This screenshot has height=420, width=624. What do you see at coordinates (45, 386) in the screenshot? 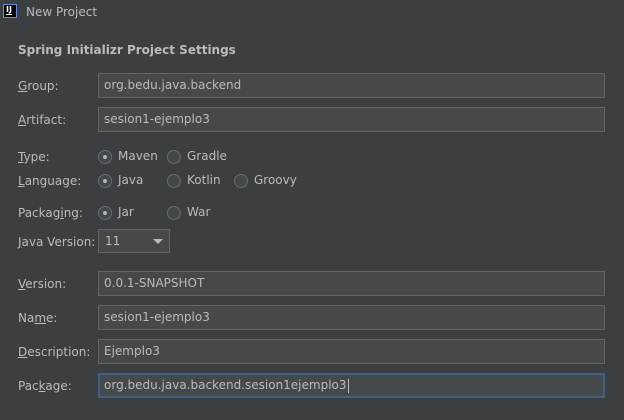
I see `package-label: Package:` at bounding box center [45, 386].